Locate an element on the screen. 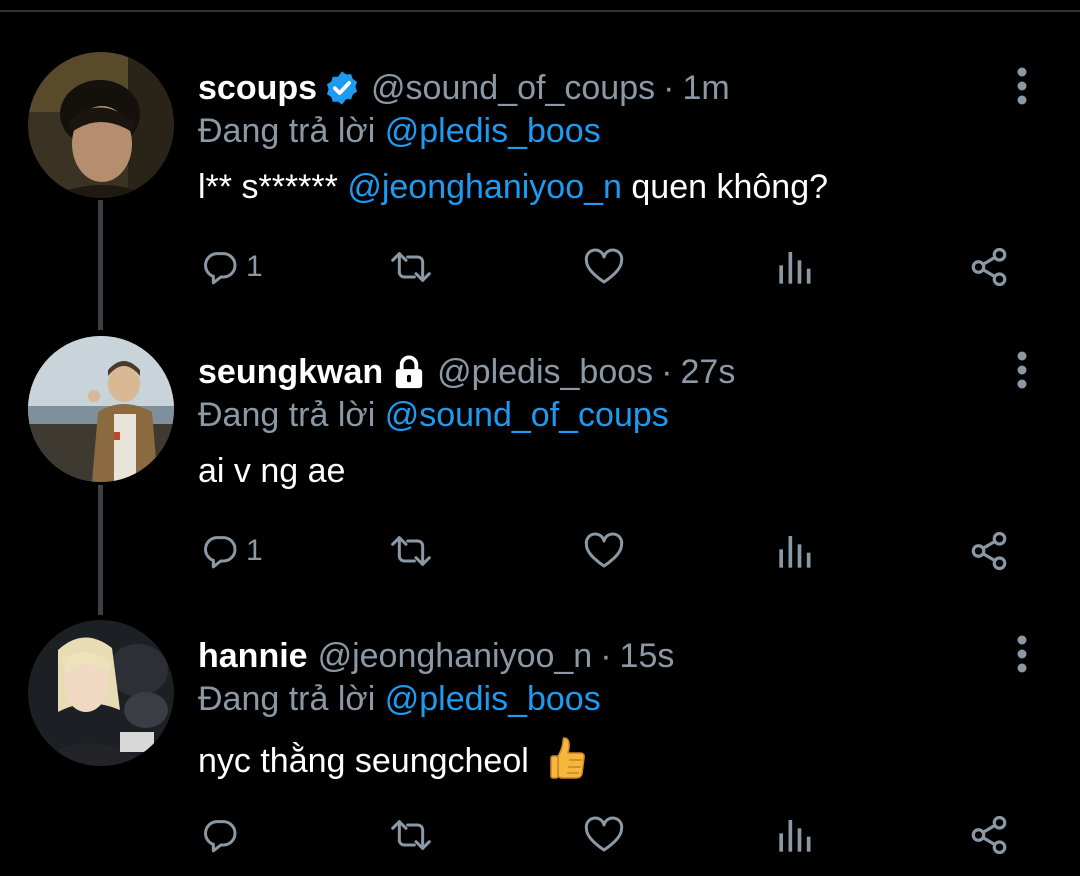 The image size is (1080, 876). avatar-seungkwan is located at coordinates (101, 409).